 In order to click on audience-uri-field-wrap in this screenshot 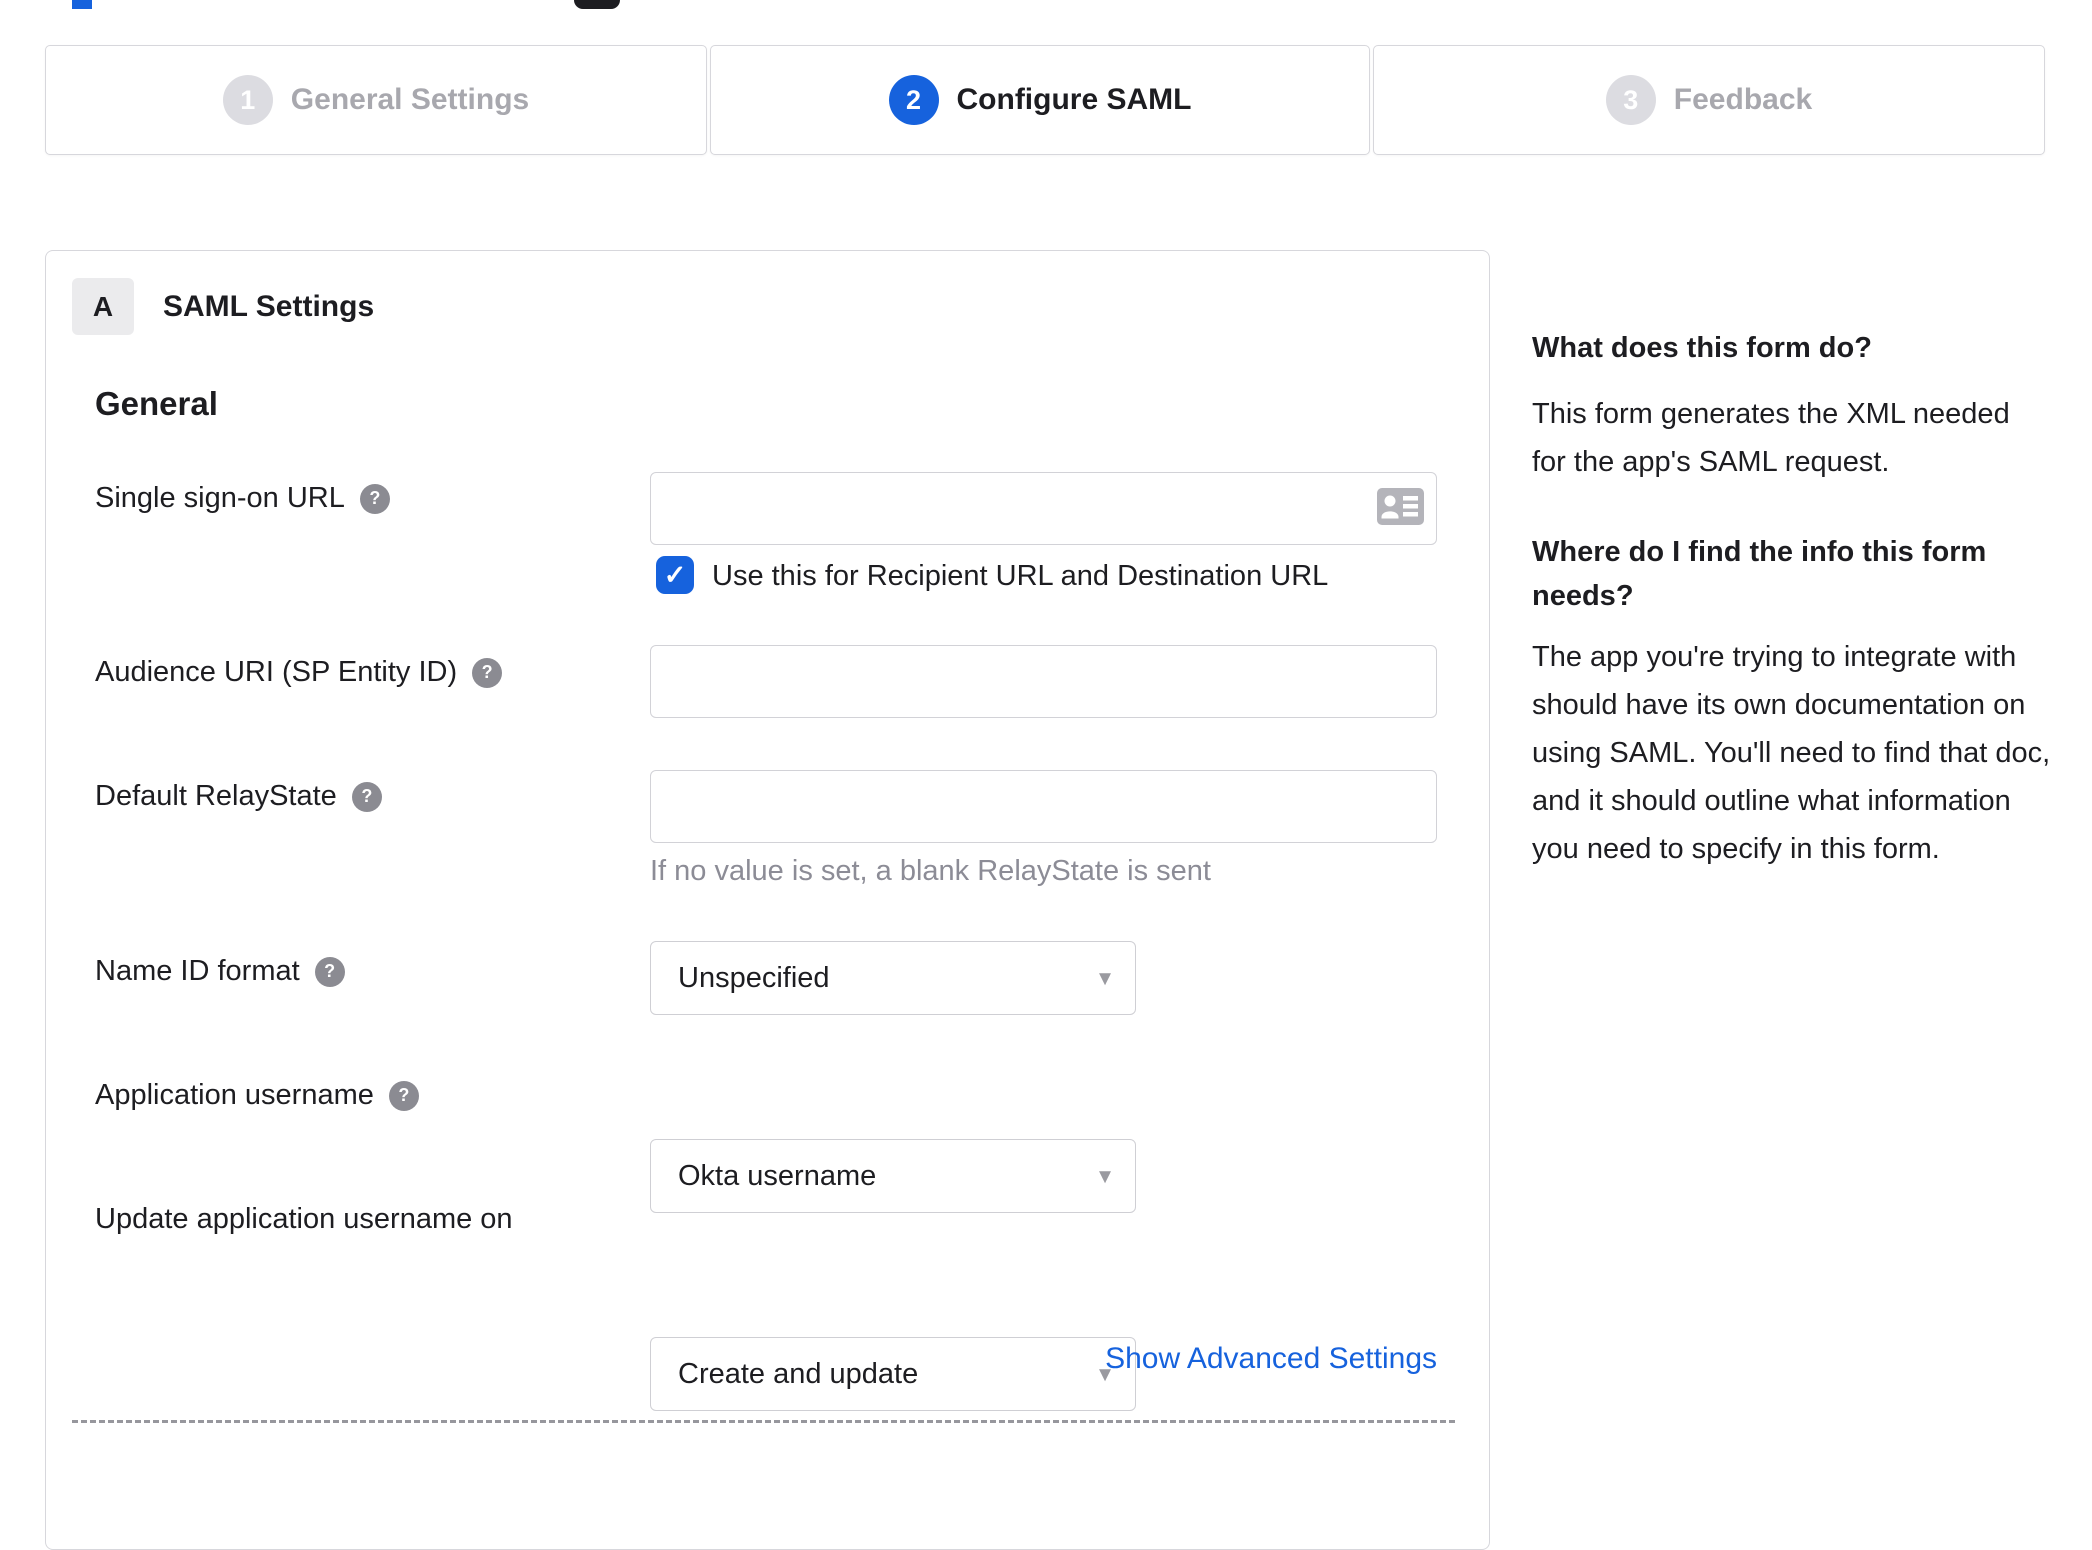, I will do `click(1043, 681)`.